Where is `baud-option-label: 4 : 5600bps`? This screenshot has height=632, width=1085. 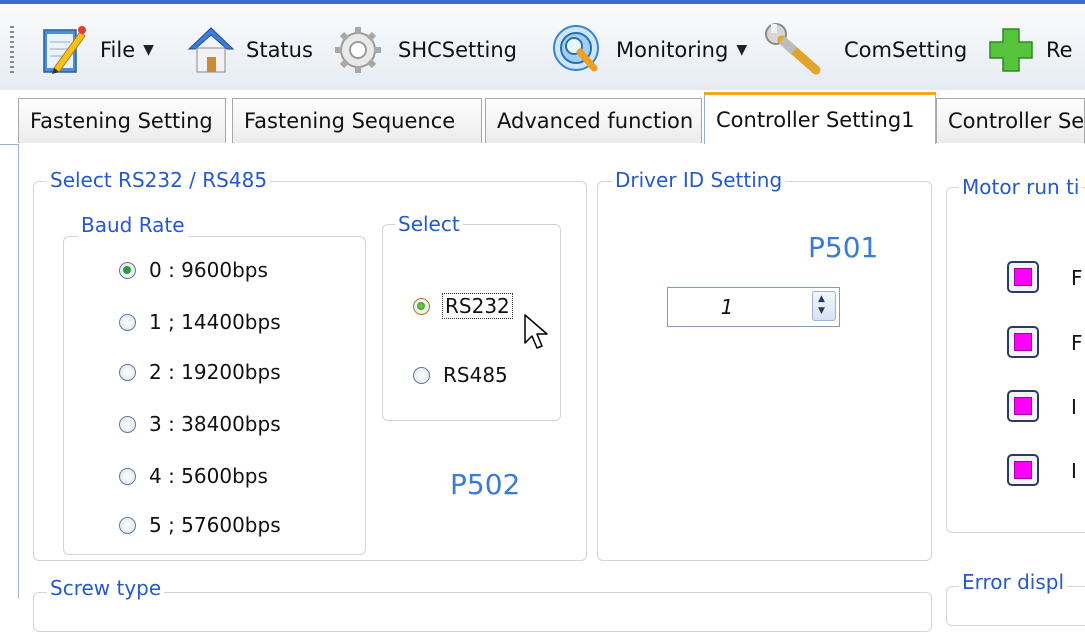
baud-option-label: 4 : 5600bps is located at coordinates (208, 476).